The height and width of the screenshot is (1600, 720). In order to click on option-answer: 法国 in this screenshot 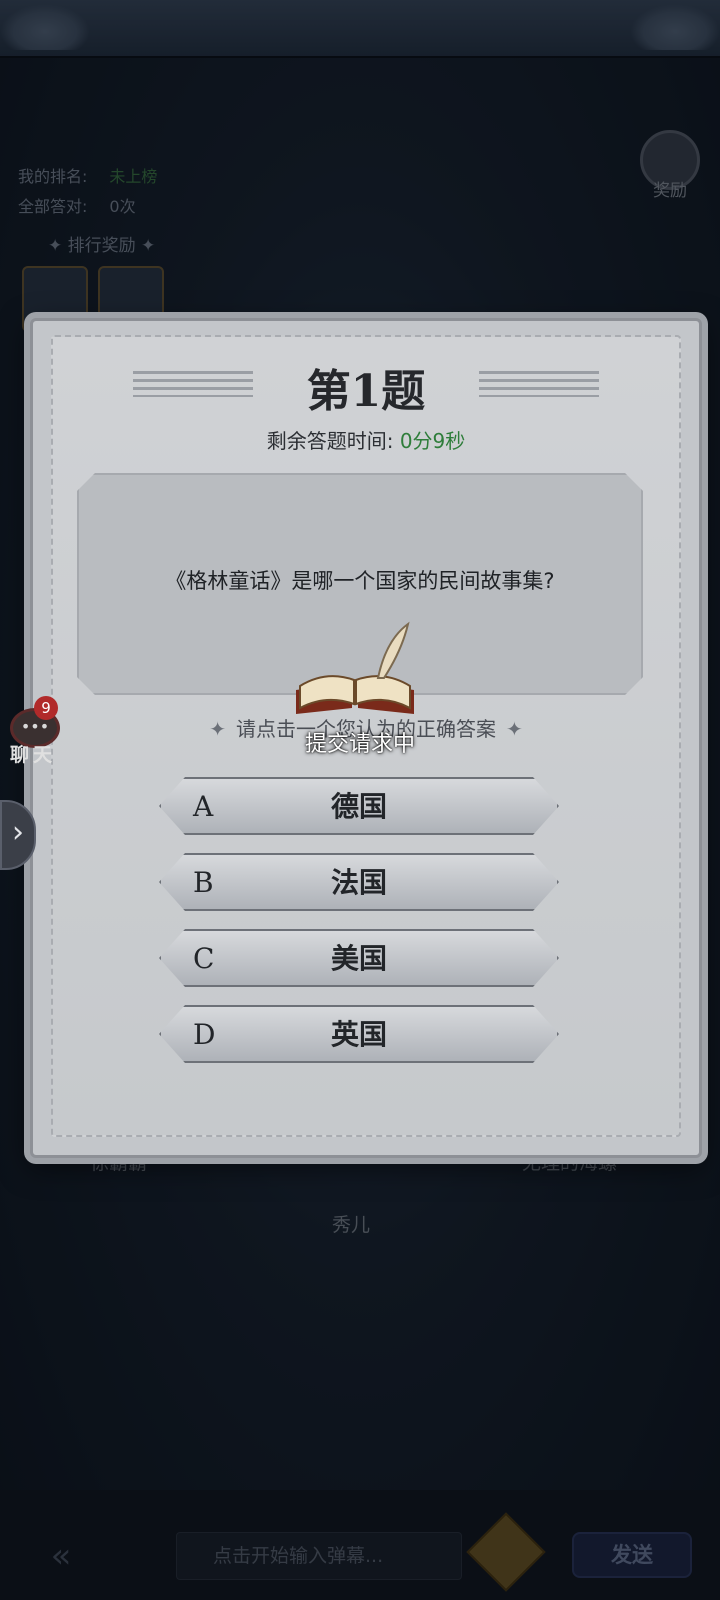, I will do `click(358, 882)`.